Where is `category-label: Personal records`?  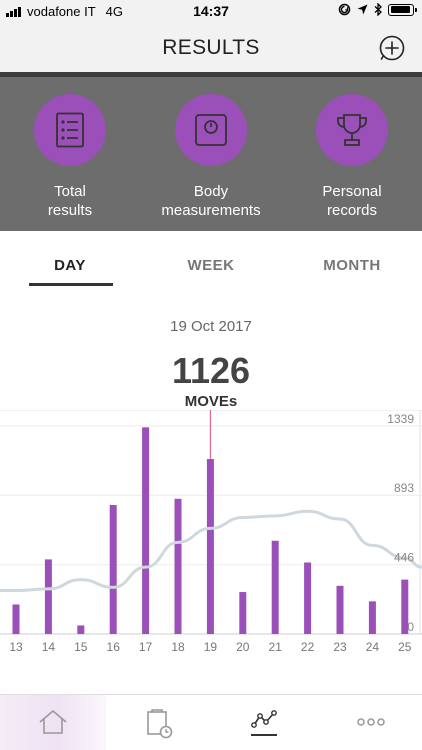
category-label: Personal records is located at coordinates (352, 201).